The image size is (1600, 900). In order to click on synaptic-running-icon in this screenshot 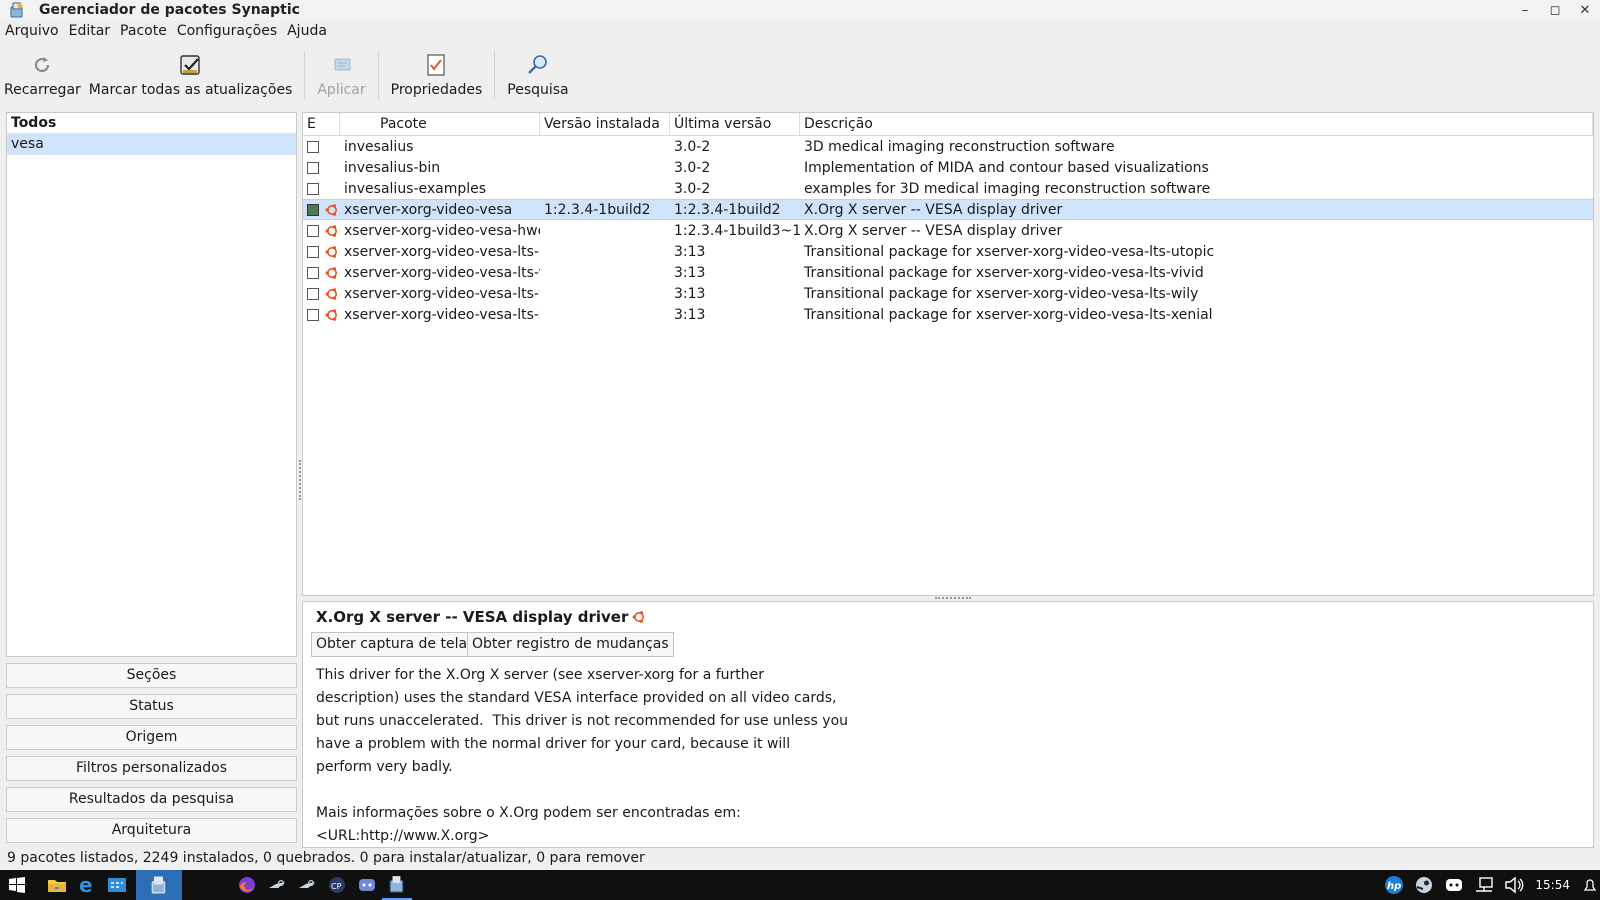, I will do `click(397, 885)`.